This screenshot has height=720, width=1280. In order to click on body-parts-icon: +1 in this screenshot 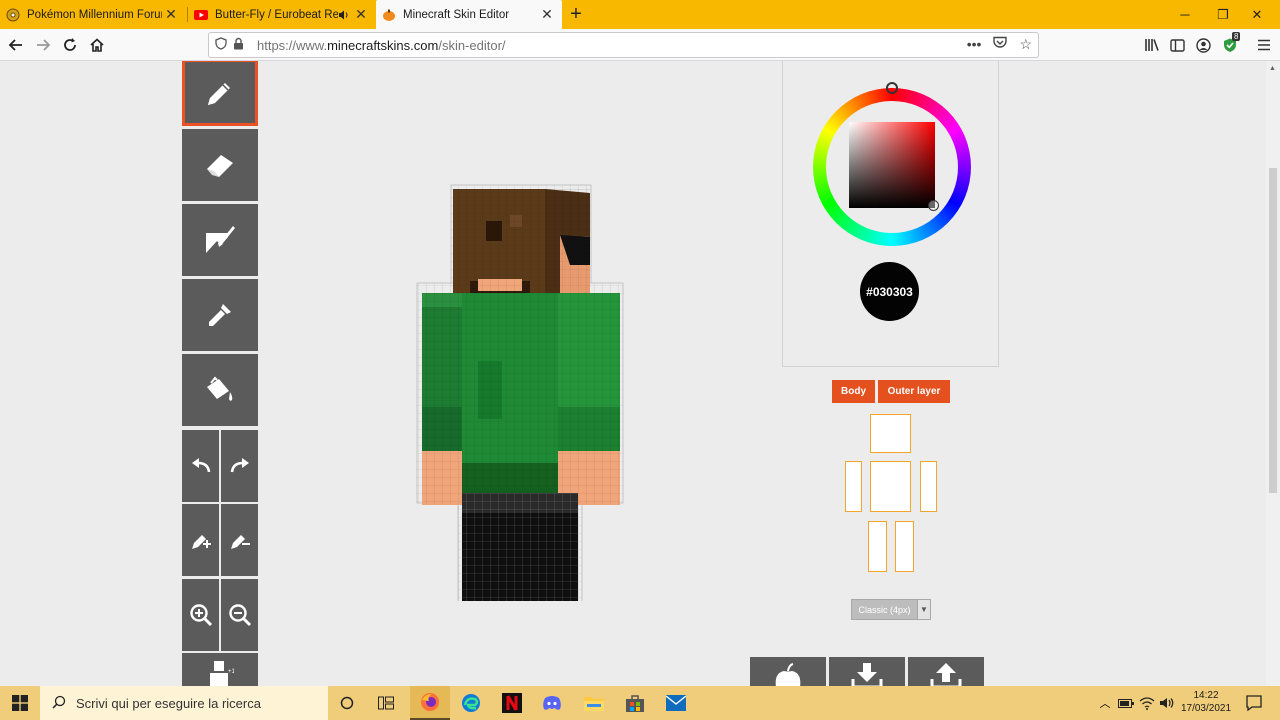, I will do `click(222, 673)`.